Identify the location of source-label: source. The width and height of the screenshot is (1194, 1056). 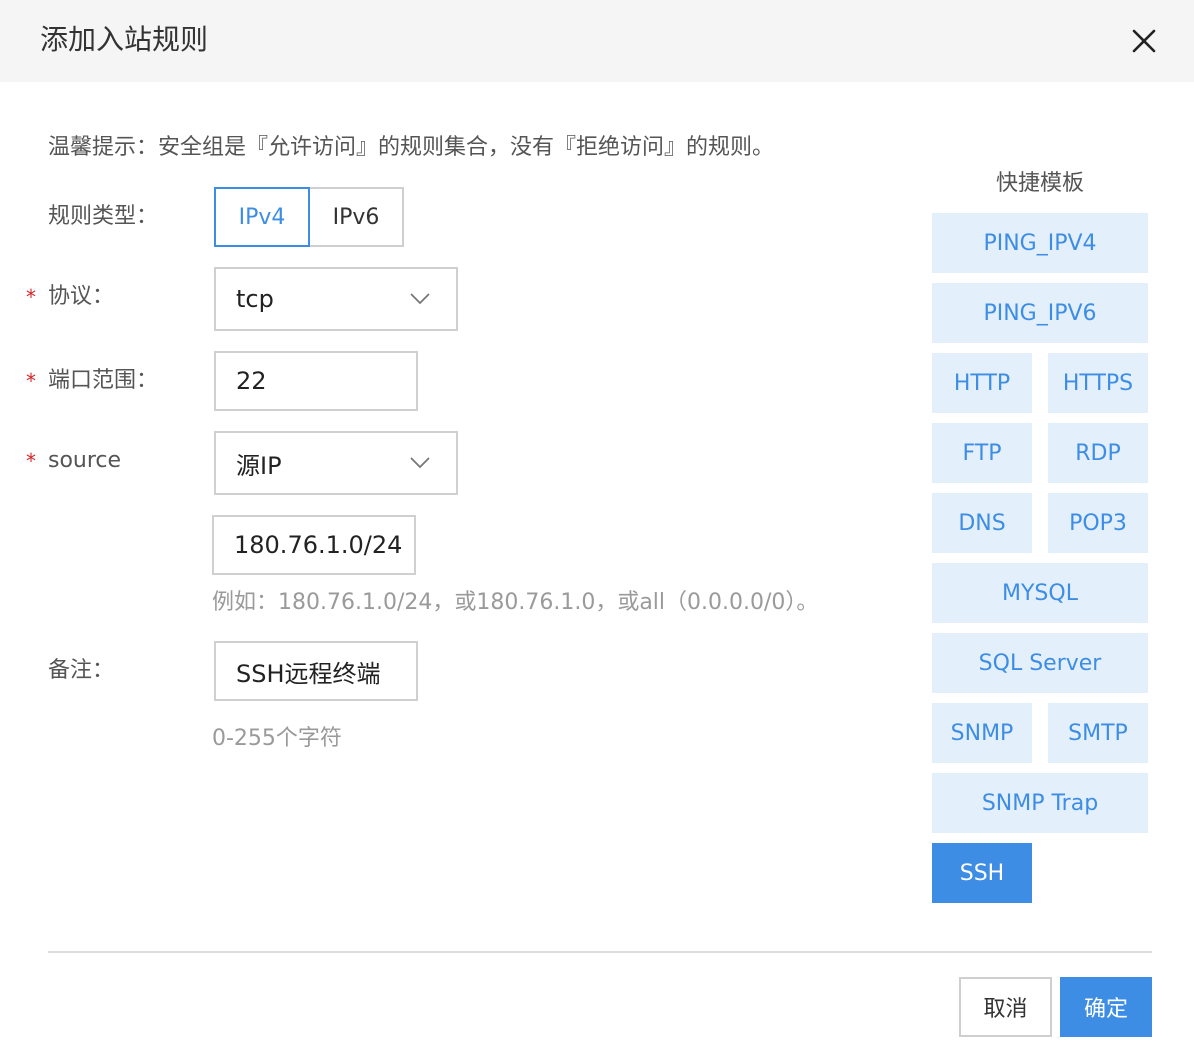
(85, 460).